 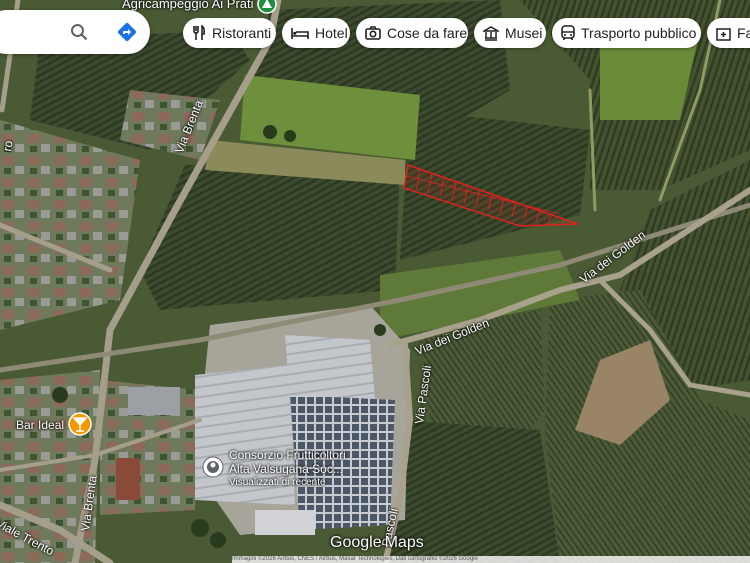 I want to click on bed-icon, so click(x=300, y=33).